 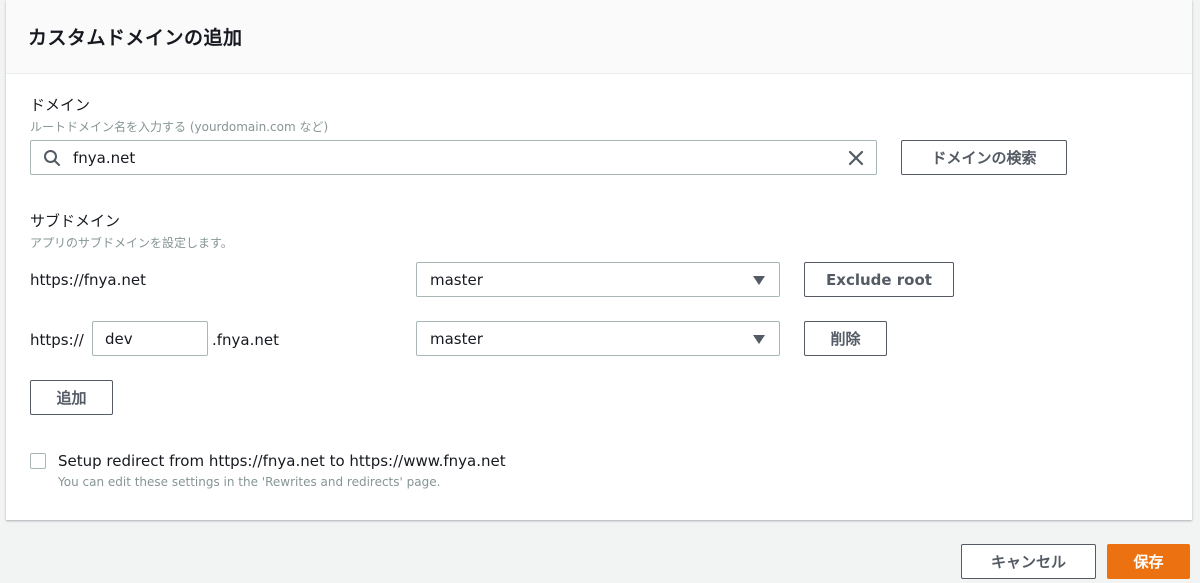 I want to click on domain-hint: ルートドメイン名を入力する (yourdomain.com など), so click(x=179, y=127).